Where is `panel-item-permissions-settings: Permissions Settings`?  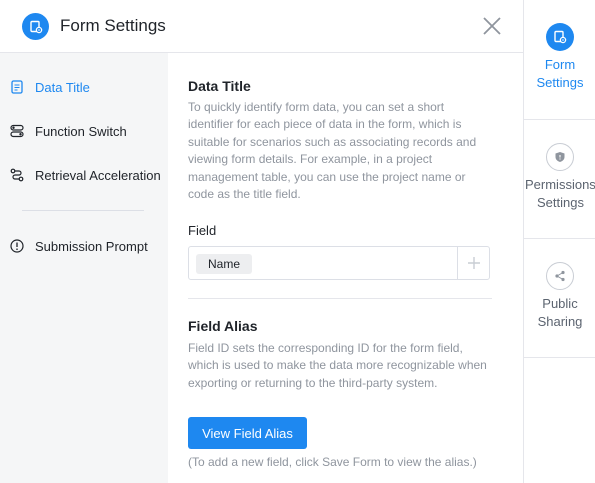 panel-item-permissions-settings: Permissions Settings is located at coordinates (559, 183).